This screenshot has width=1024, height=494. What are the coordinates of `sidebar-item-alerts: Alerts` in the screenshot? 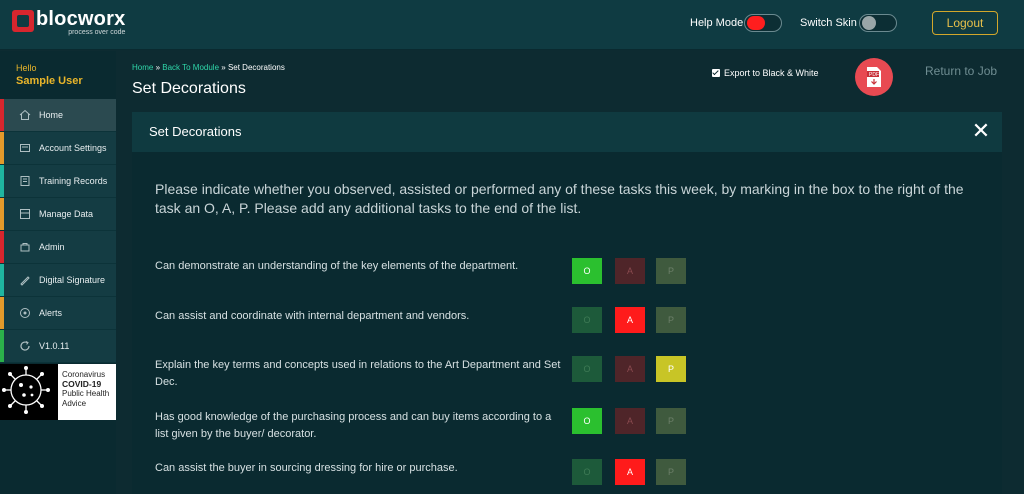 It's located at (58, 313).